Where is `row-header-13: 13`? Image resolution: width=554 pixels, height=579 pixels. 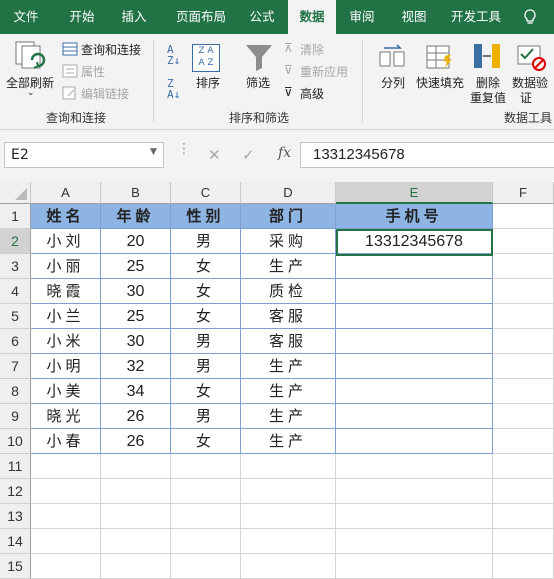 row-header-13: 13 is located at coordinates (15, 516).